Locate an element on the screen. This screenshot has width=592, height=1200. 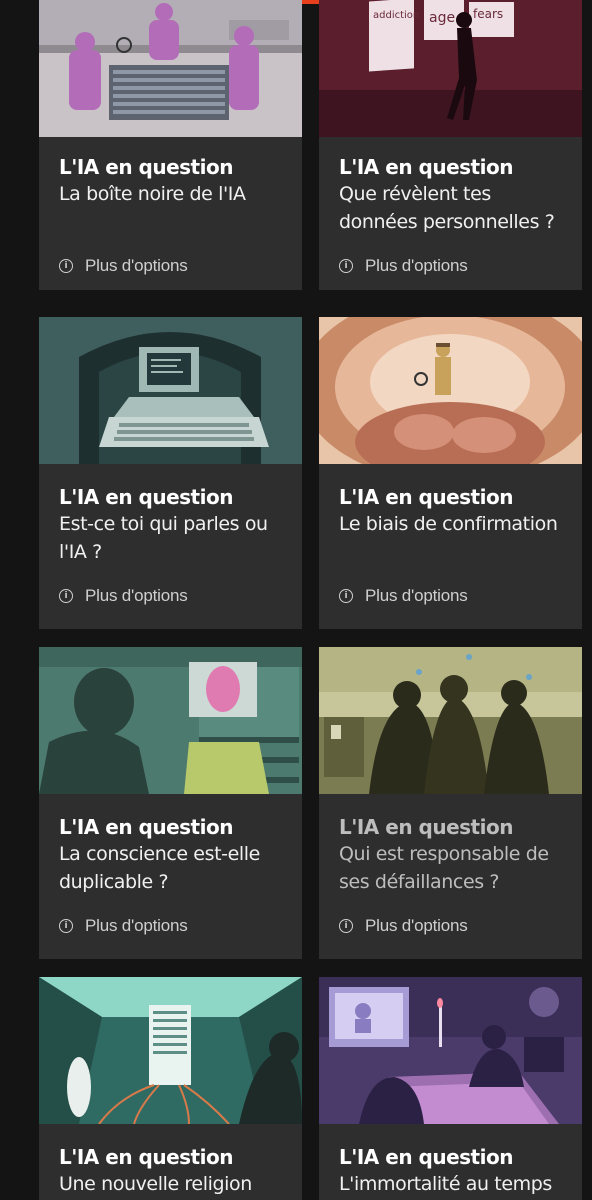
thumbnail-data-billboards: addiction age fears is located at coordinates (450, 68).